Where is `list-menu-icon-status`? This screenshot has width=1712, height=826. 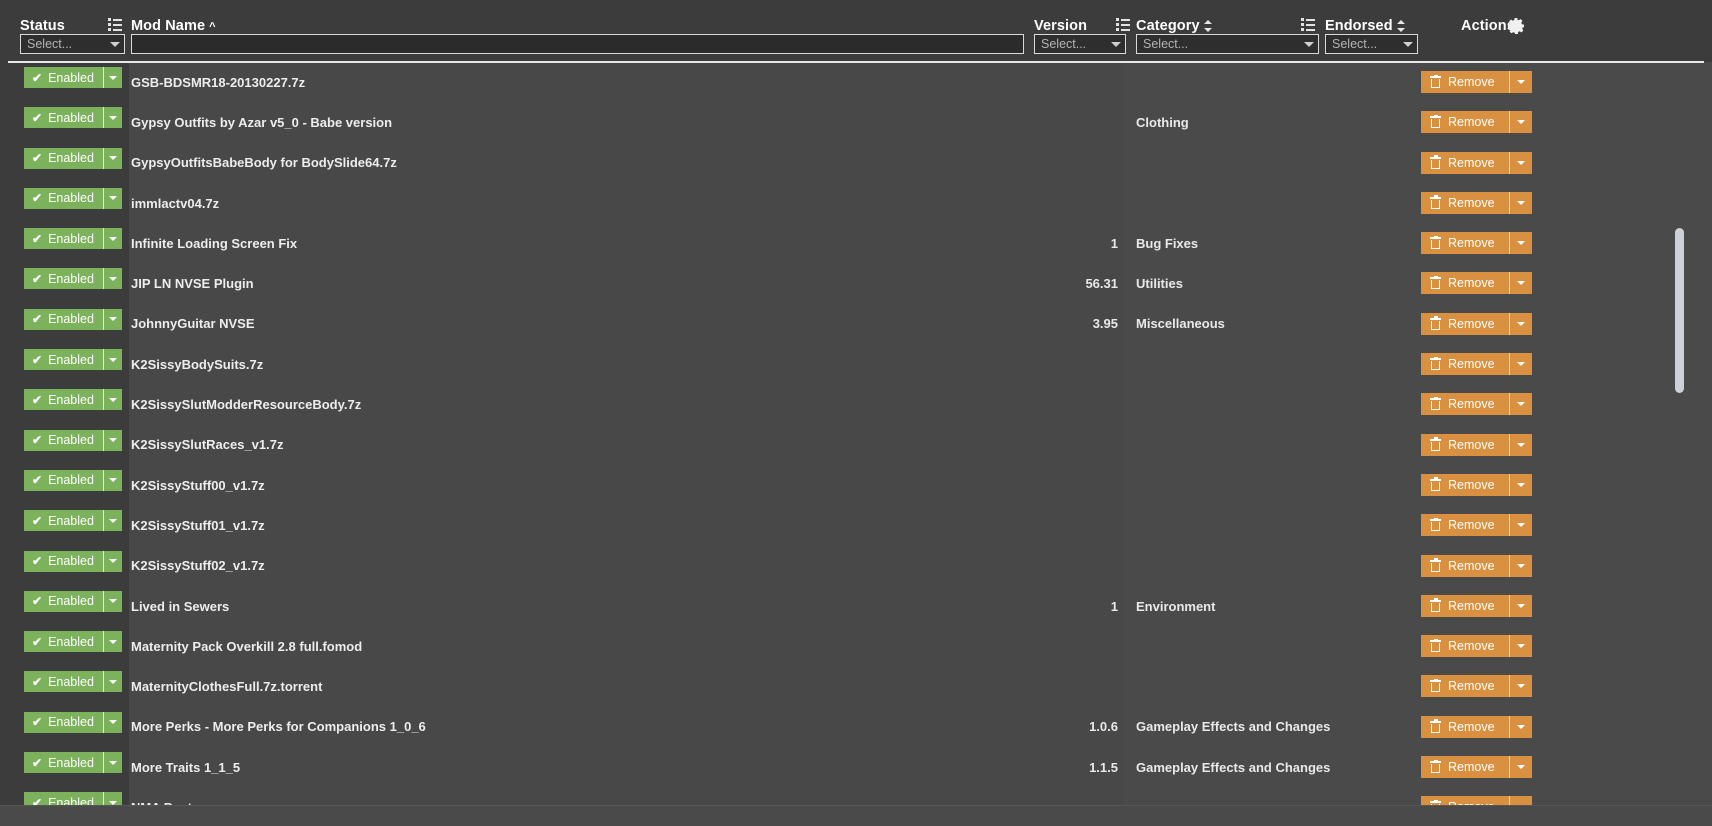
list-menu-icon-status is located at coordinates (115, 24).